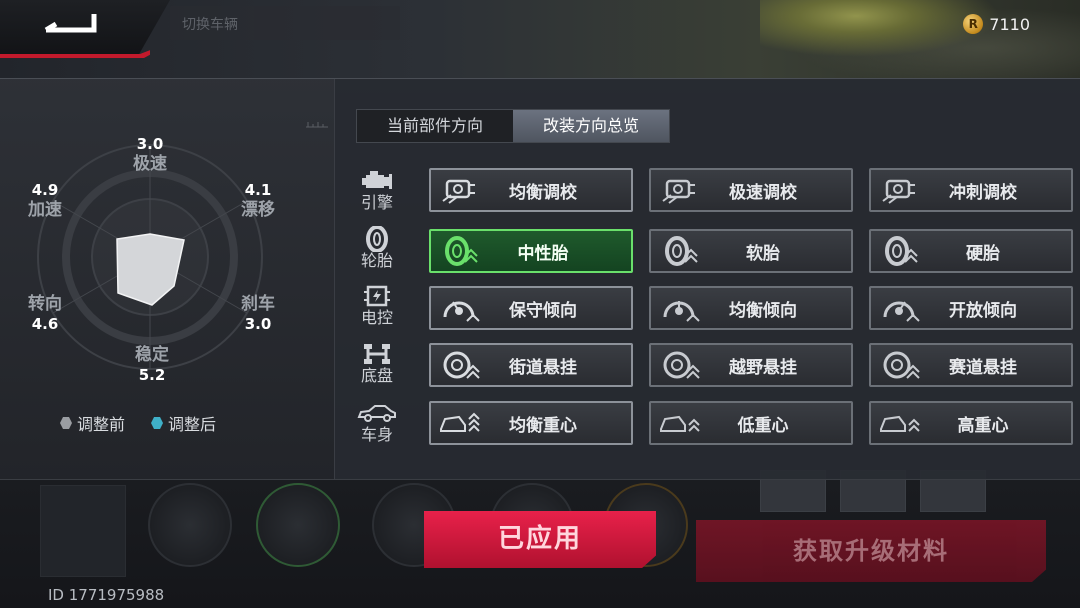 The height and width of the screenshot is (608, 1080). Describe the element at coordinates (983, 310) in the screenshot. I see `option-label: 开放倾向` at that location.